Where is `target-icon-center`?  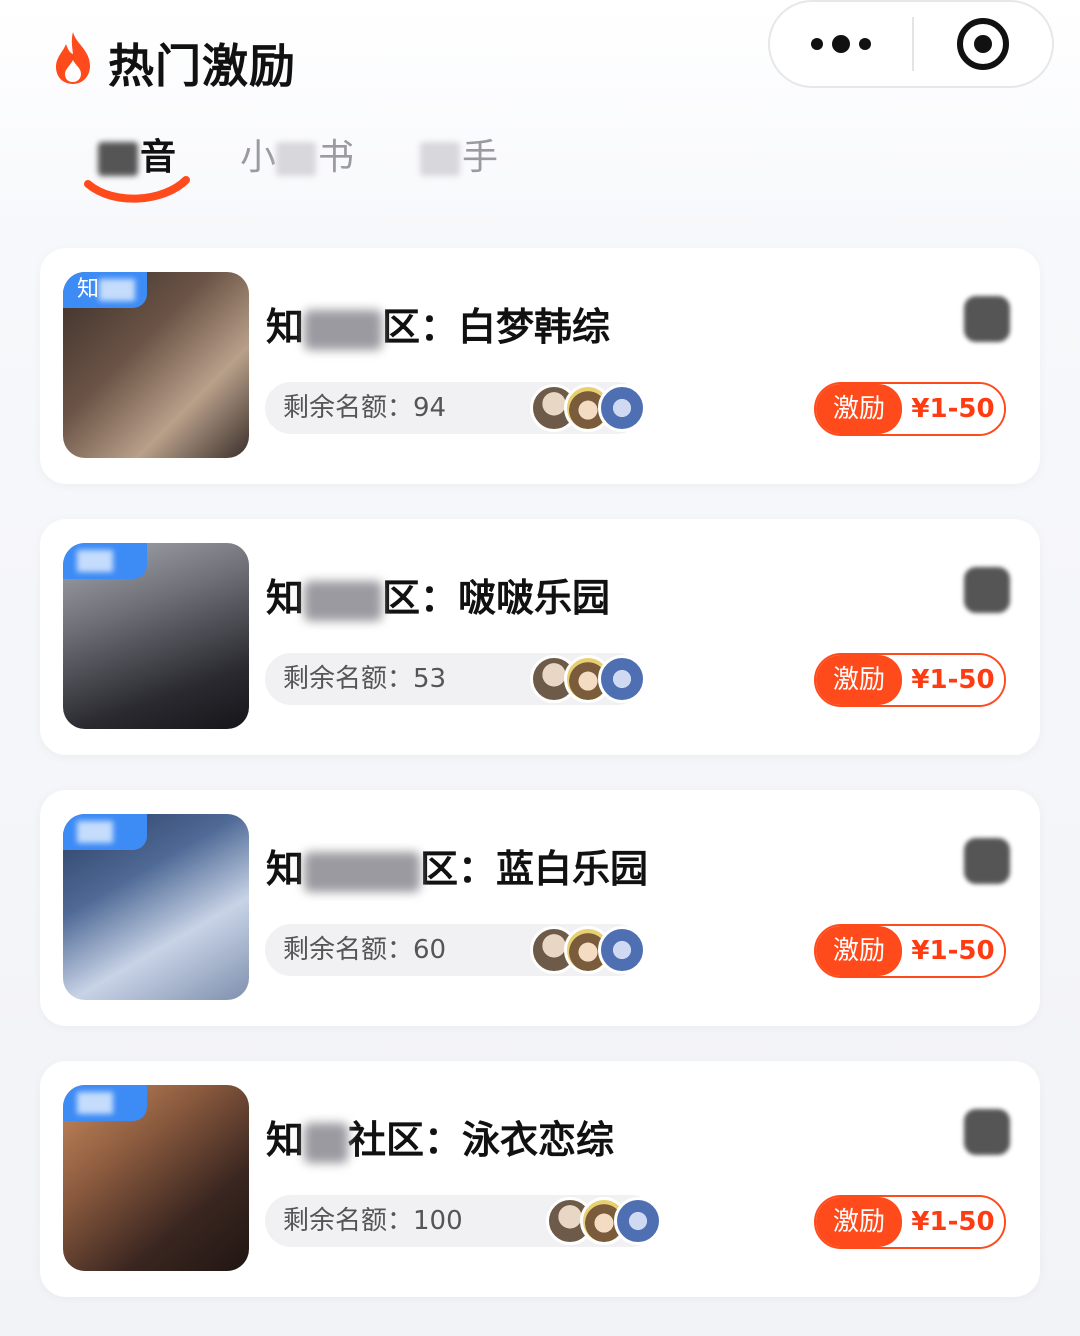
target-icon-center is located at coordinates (983, 44).